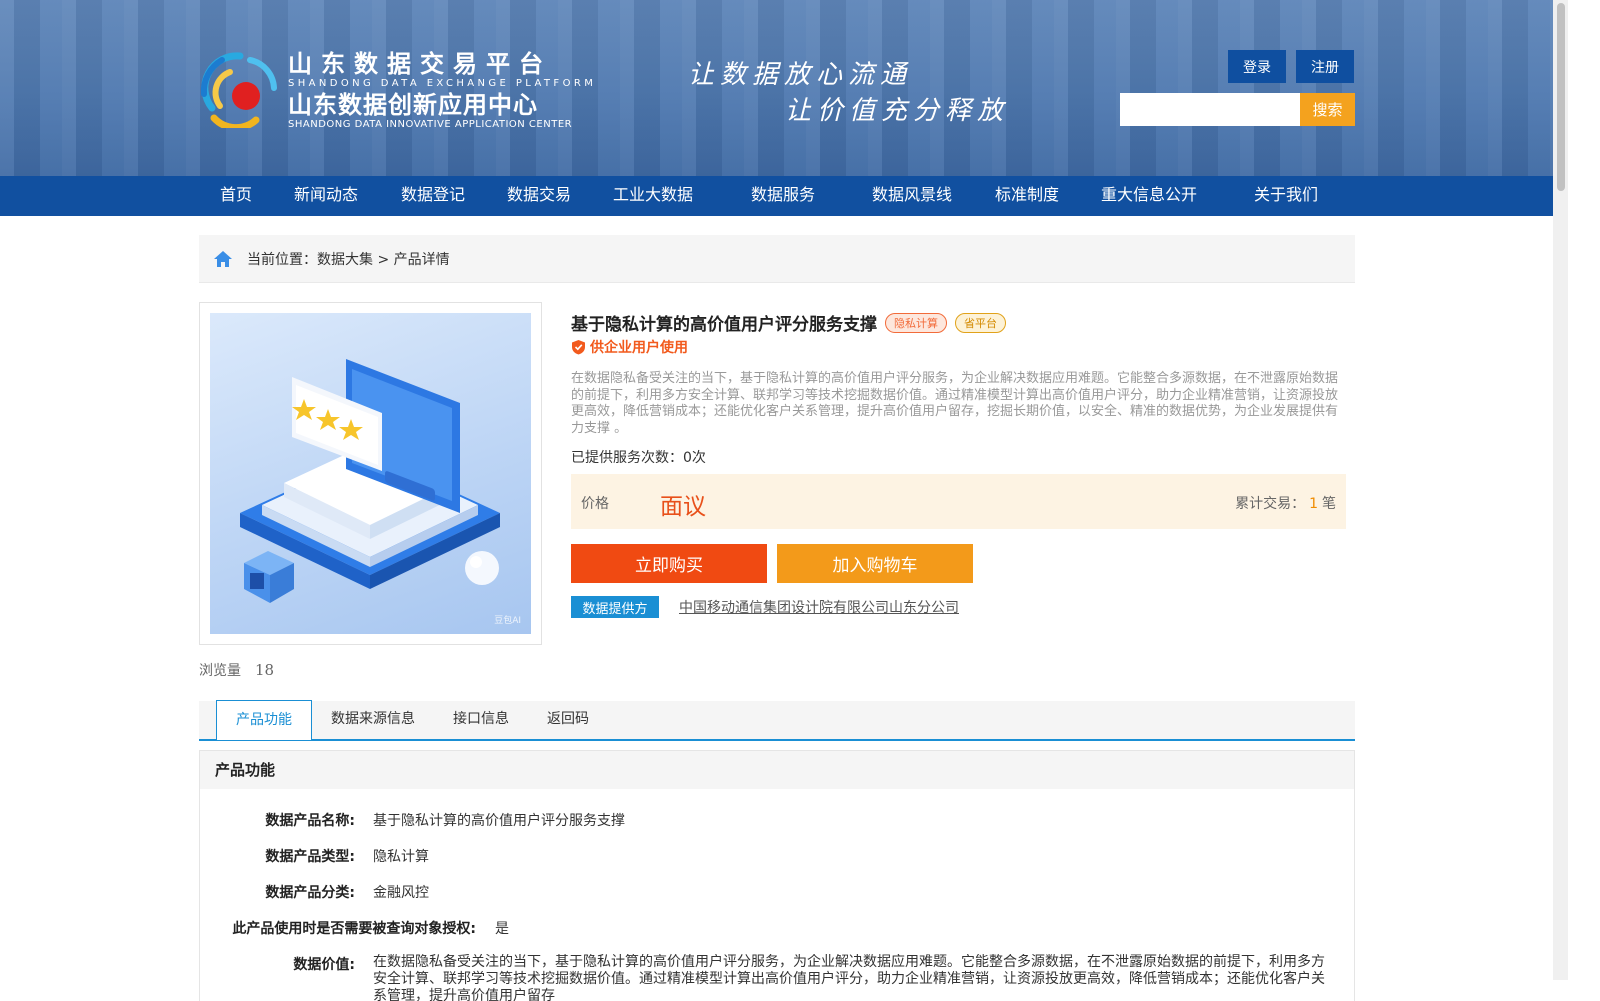  I want to click on login-button: 登录, so click(1257, 66).